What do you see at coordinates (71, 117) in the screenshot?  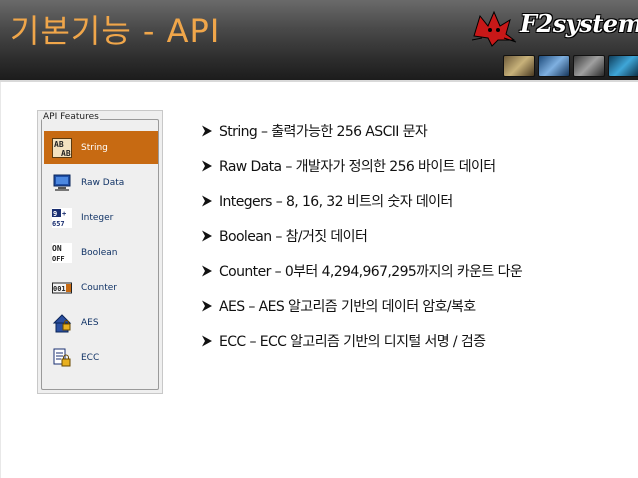 I see `api-features-legend: API Features` at bounding box center [71, 117].